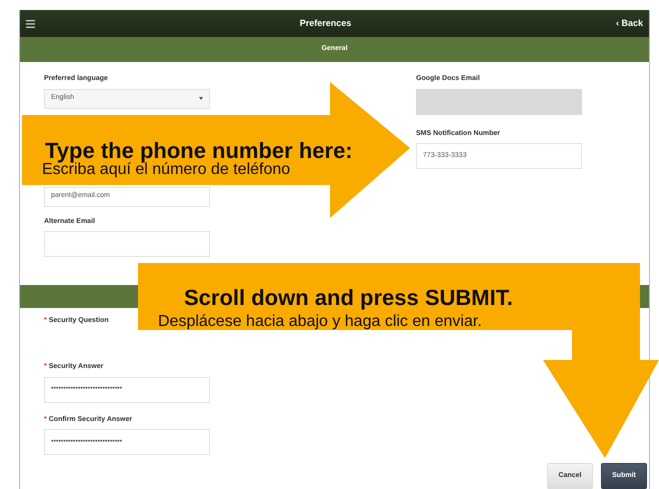 This screenshot has width=659, height=489. Describe the element at coordinates (30, 24) in the screenshot. I see `menu-icon` at that location.